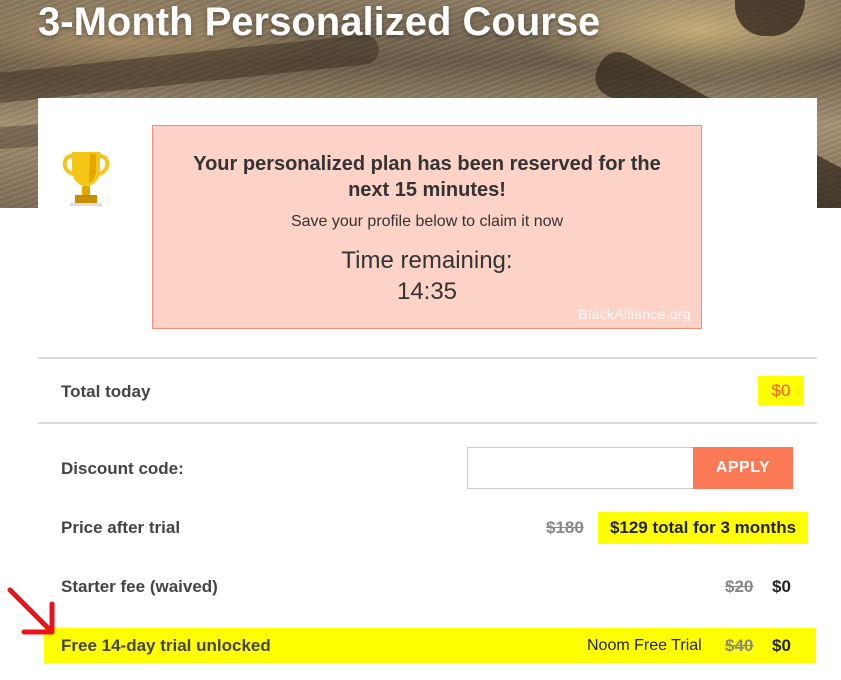  What do you see at coordinates (703, 528) in the screenshot?
I see `price-after-trial-new: $129 total for 3 months` at bounding box center [703, 528].